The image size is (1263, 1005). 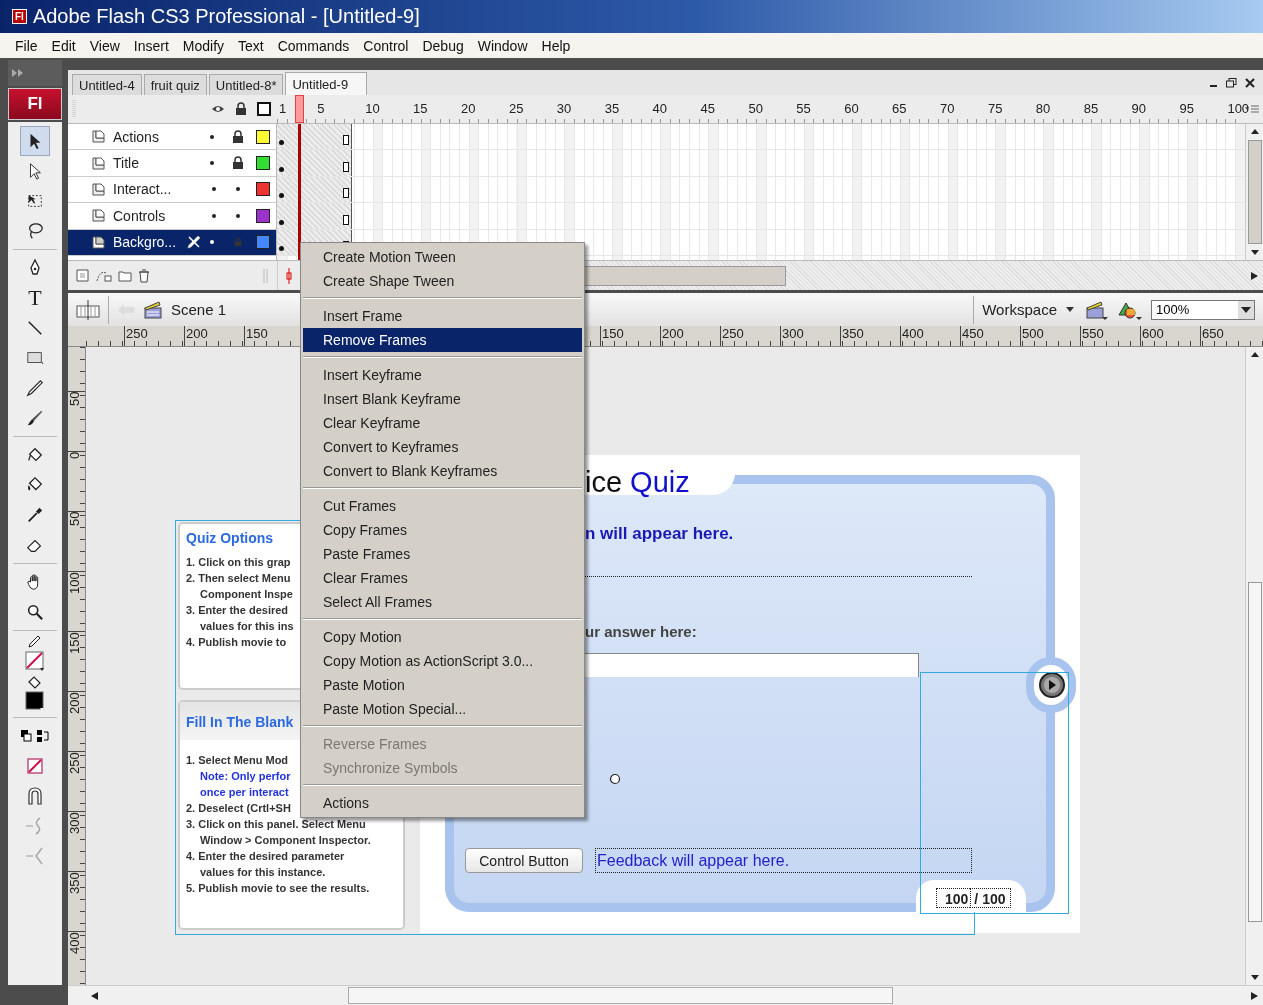 What do you see at coordinates (18, 73) in the screenshot?
I see `expand-icon` at bounding box center [18, 73].